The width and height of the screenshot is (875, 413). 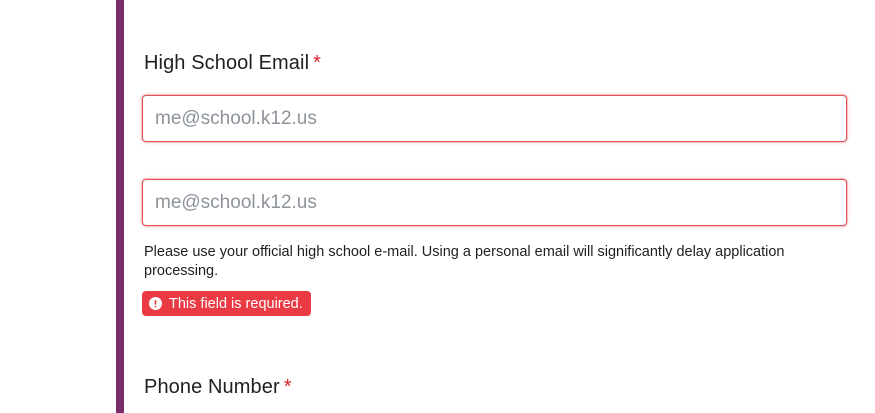 What do you see at coordinates (494, 202) in the screenshot?
I see `high-school-email-confirm-input` at bounding box center [494, 202].